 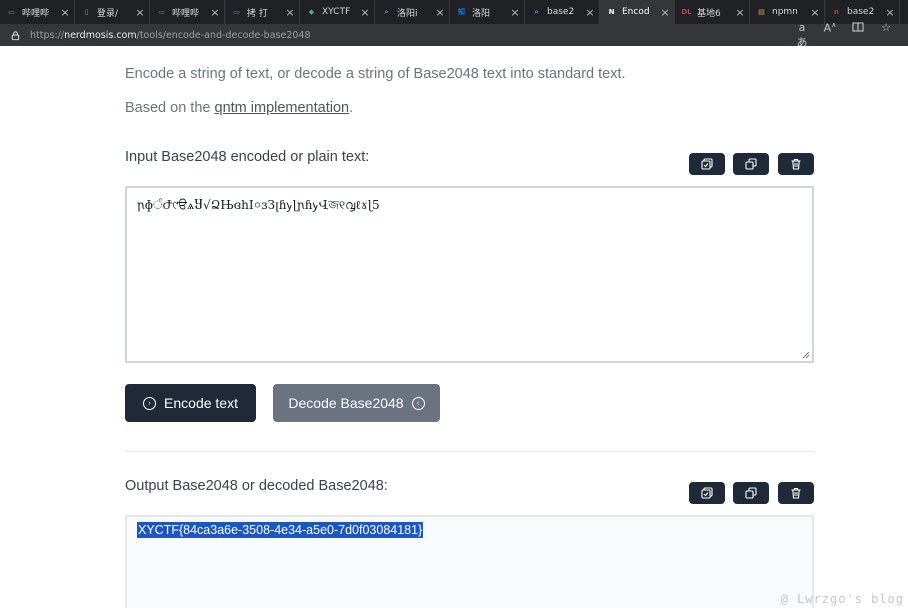 I want to click on input-paste-button, so click(x=707, y=164).